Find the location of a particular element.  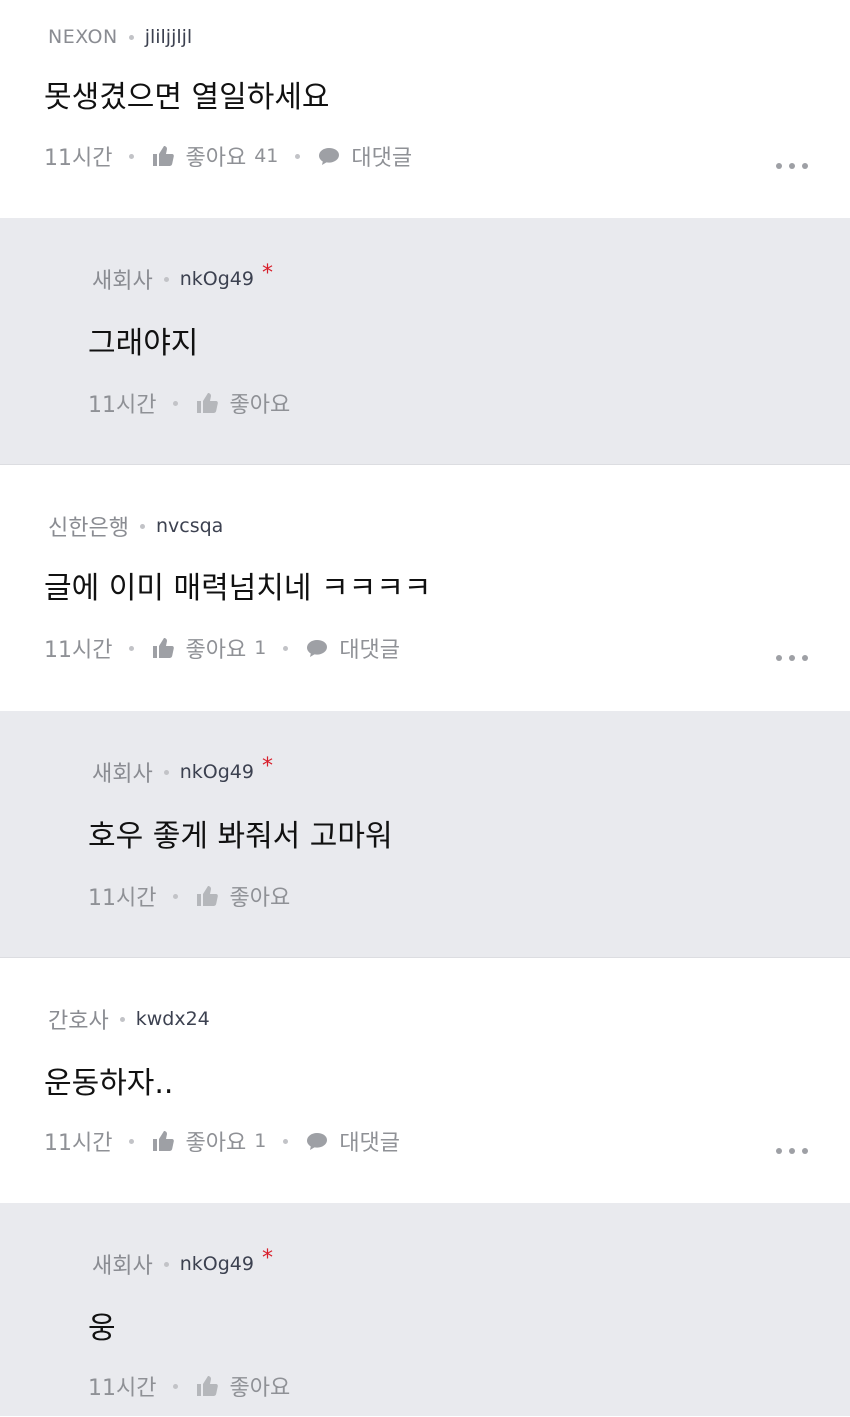

comment-meta: 간호사 kwdx24 is located at coordinates (129, 1020).